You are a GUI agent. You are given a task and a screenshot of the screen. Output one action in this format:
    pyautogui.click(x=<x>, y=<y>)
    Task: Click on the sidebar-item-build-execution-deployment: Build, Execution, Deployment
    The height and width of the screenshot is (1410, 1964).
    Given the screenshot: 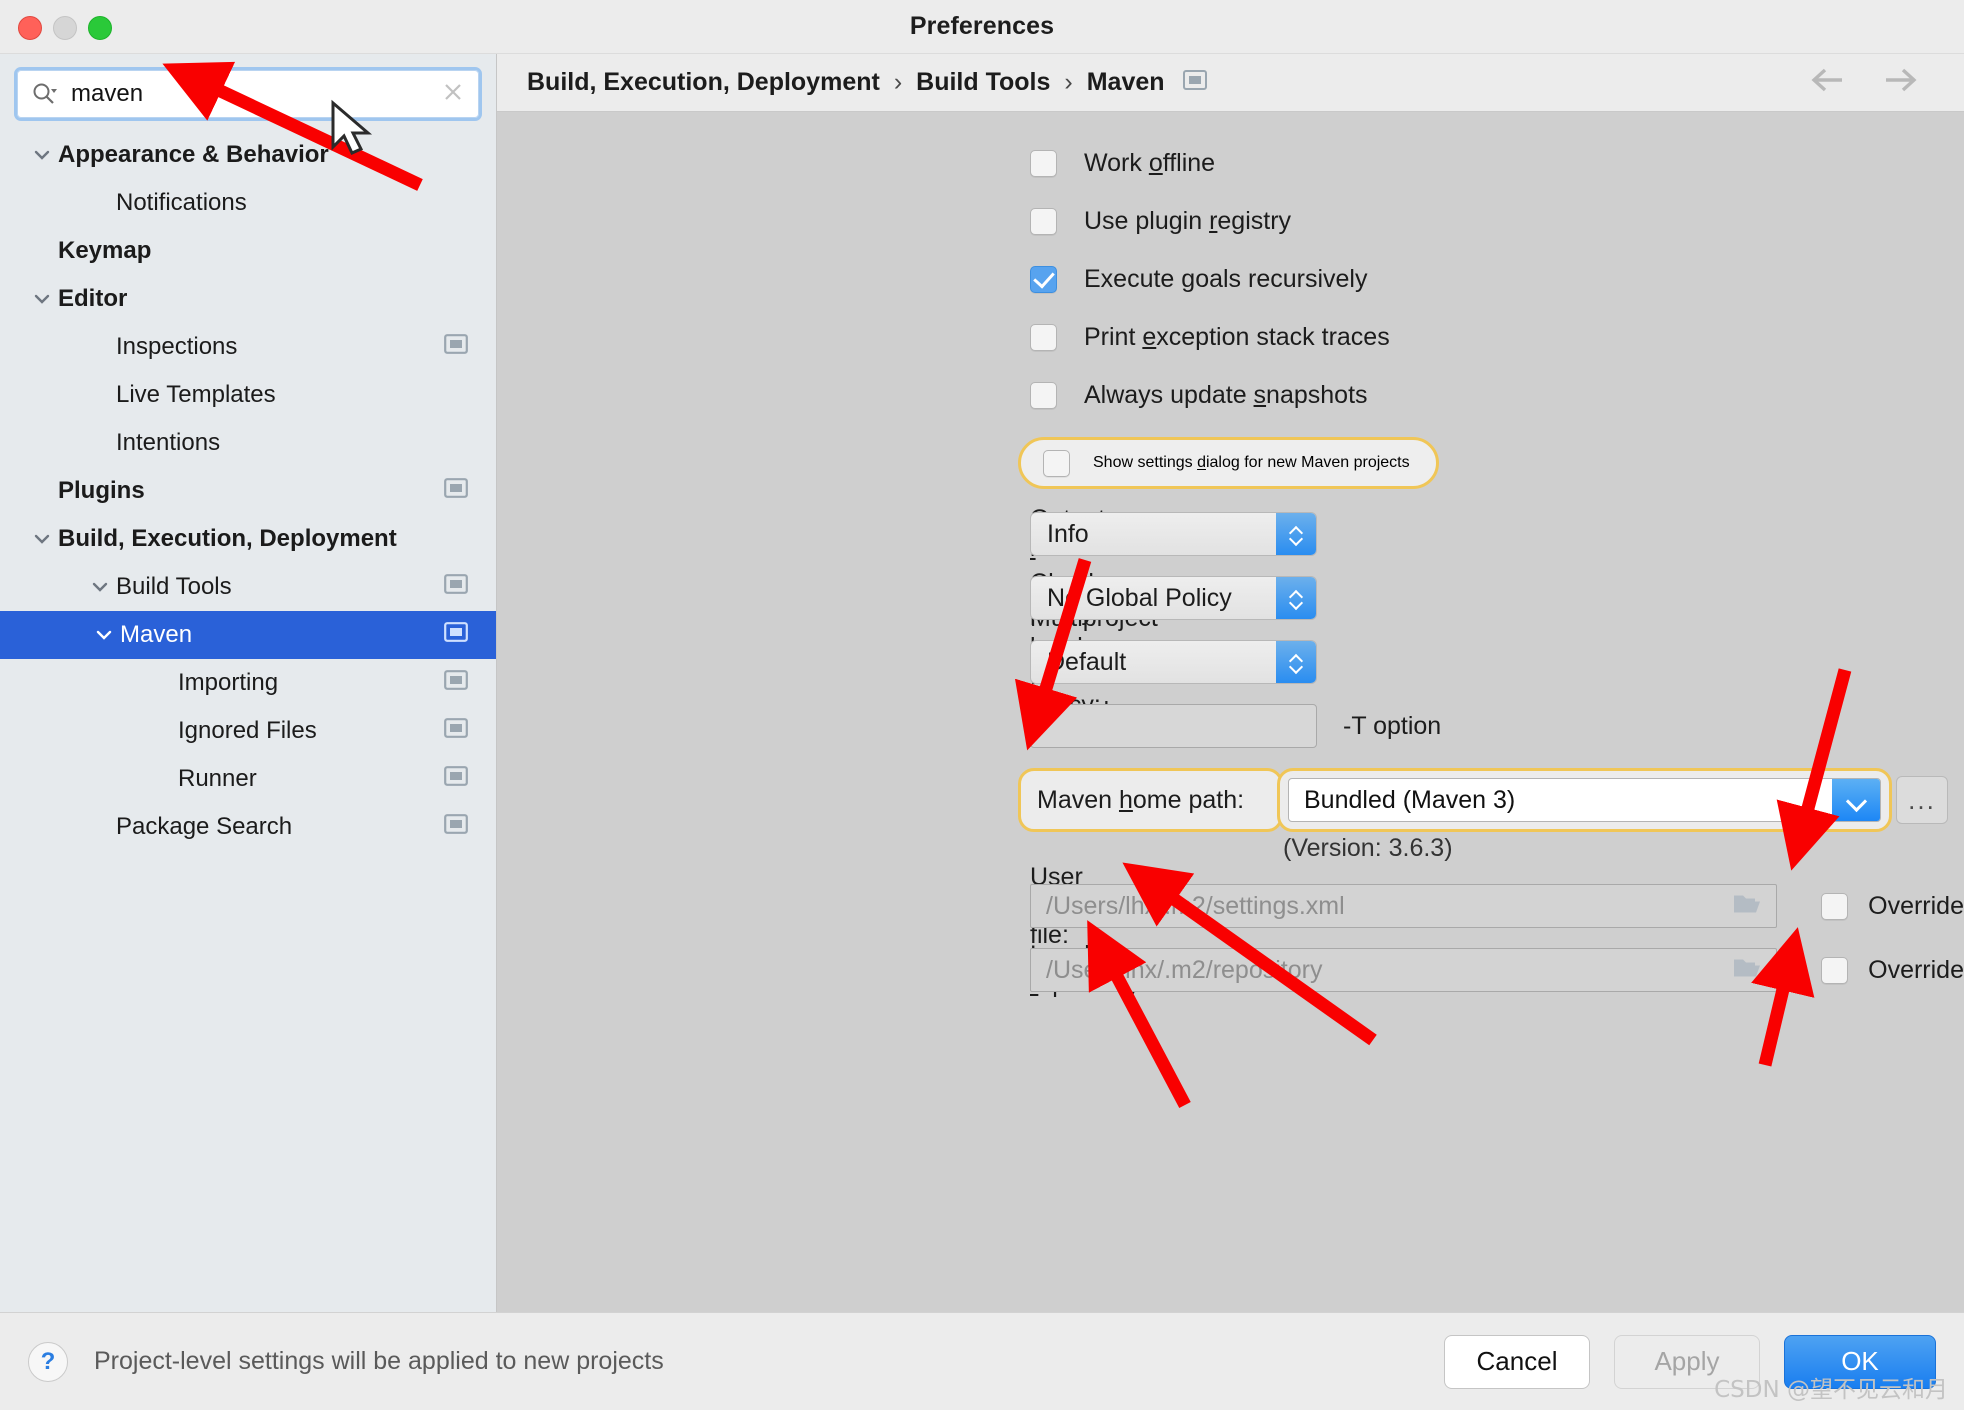 What is the action you would take?
    pyautogui.click(x=248, y=539)
    